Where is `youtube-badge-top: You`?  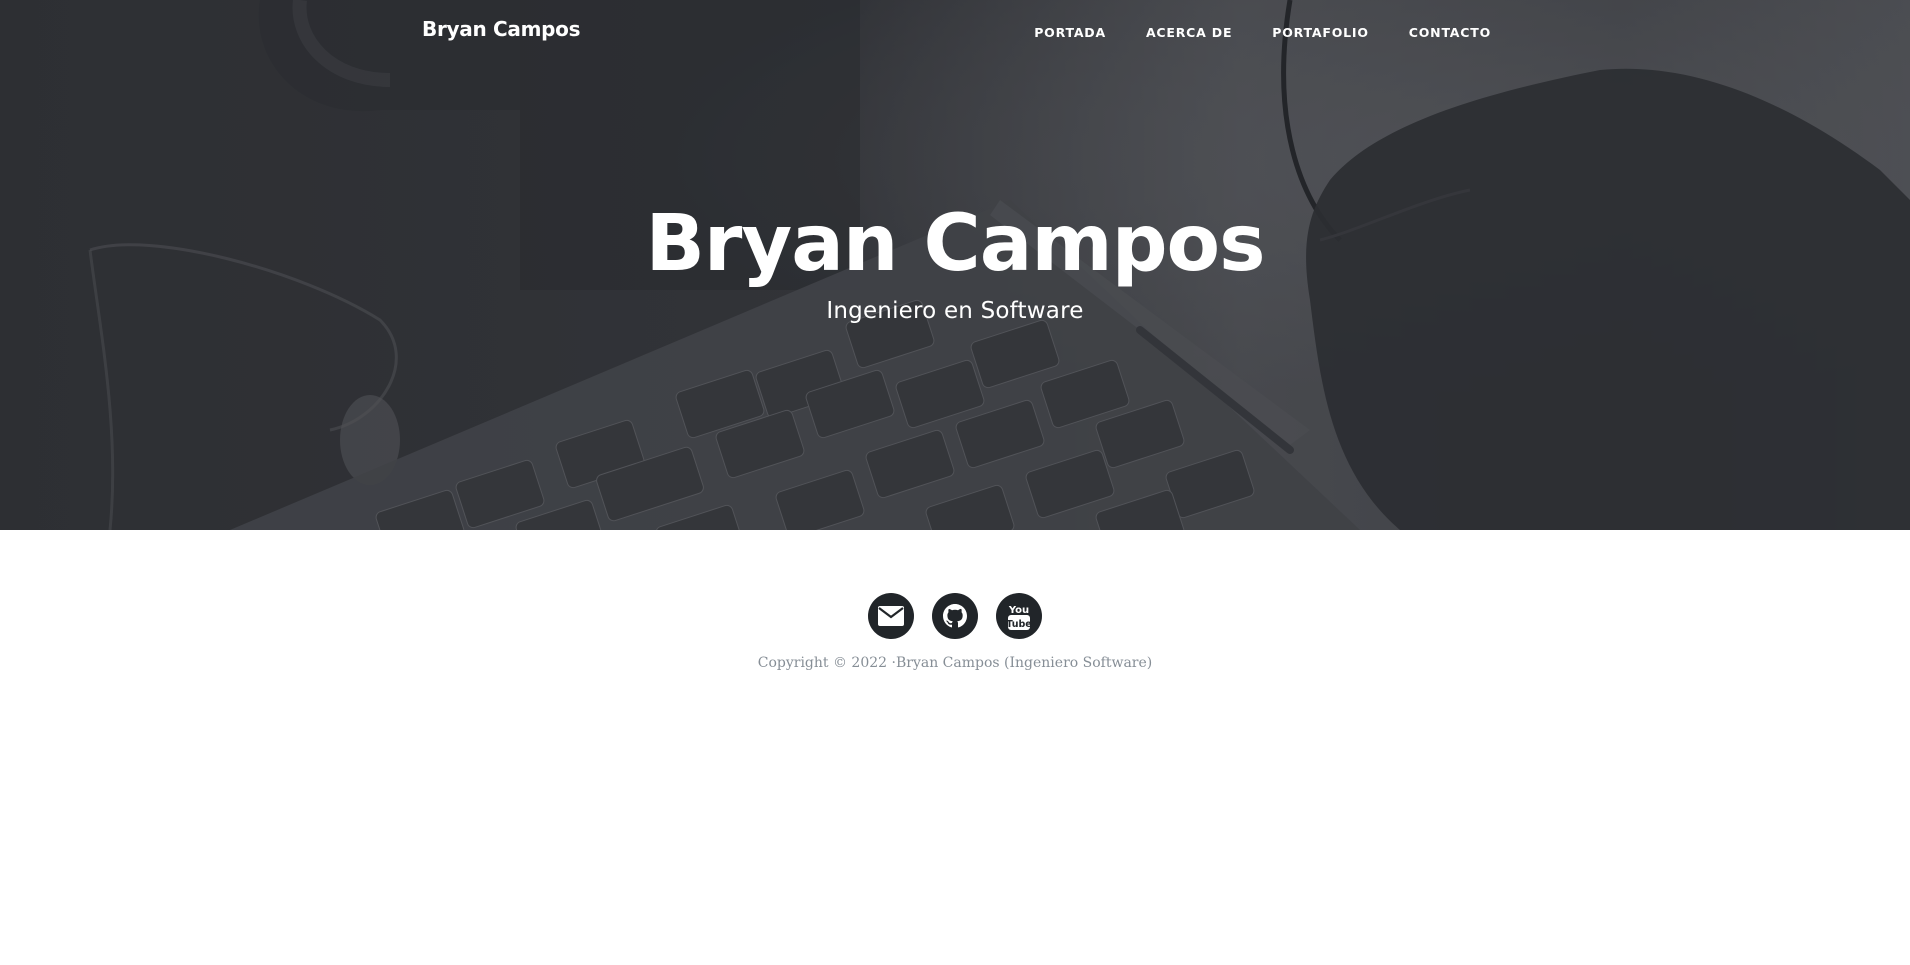 youtube-badge-top: You is located at coordinates (1018, 610).